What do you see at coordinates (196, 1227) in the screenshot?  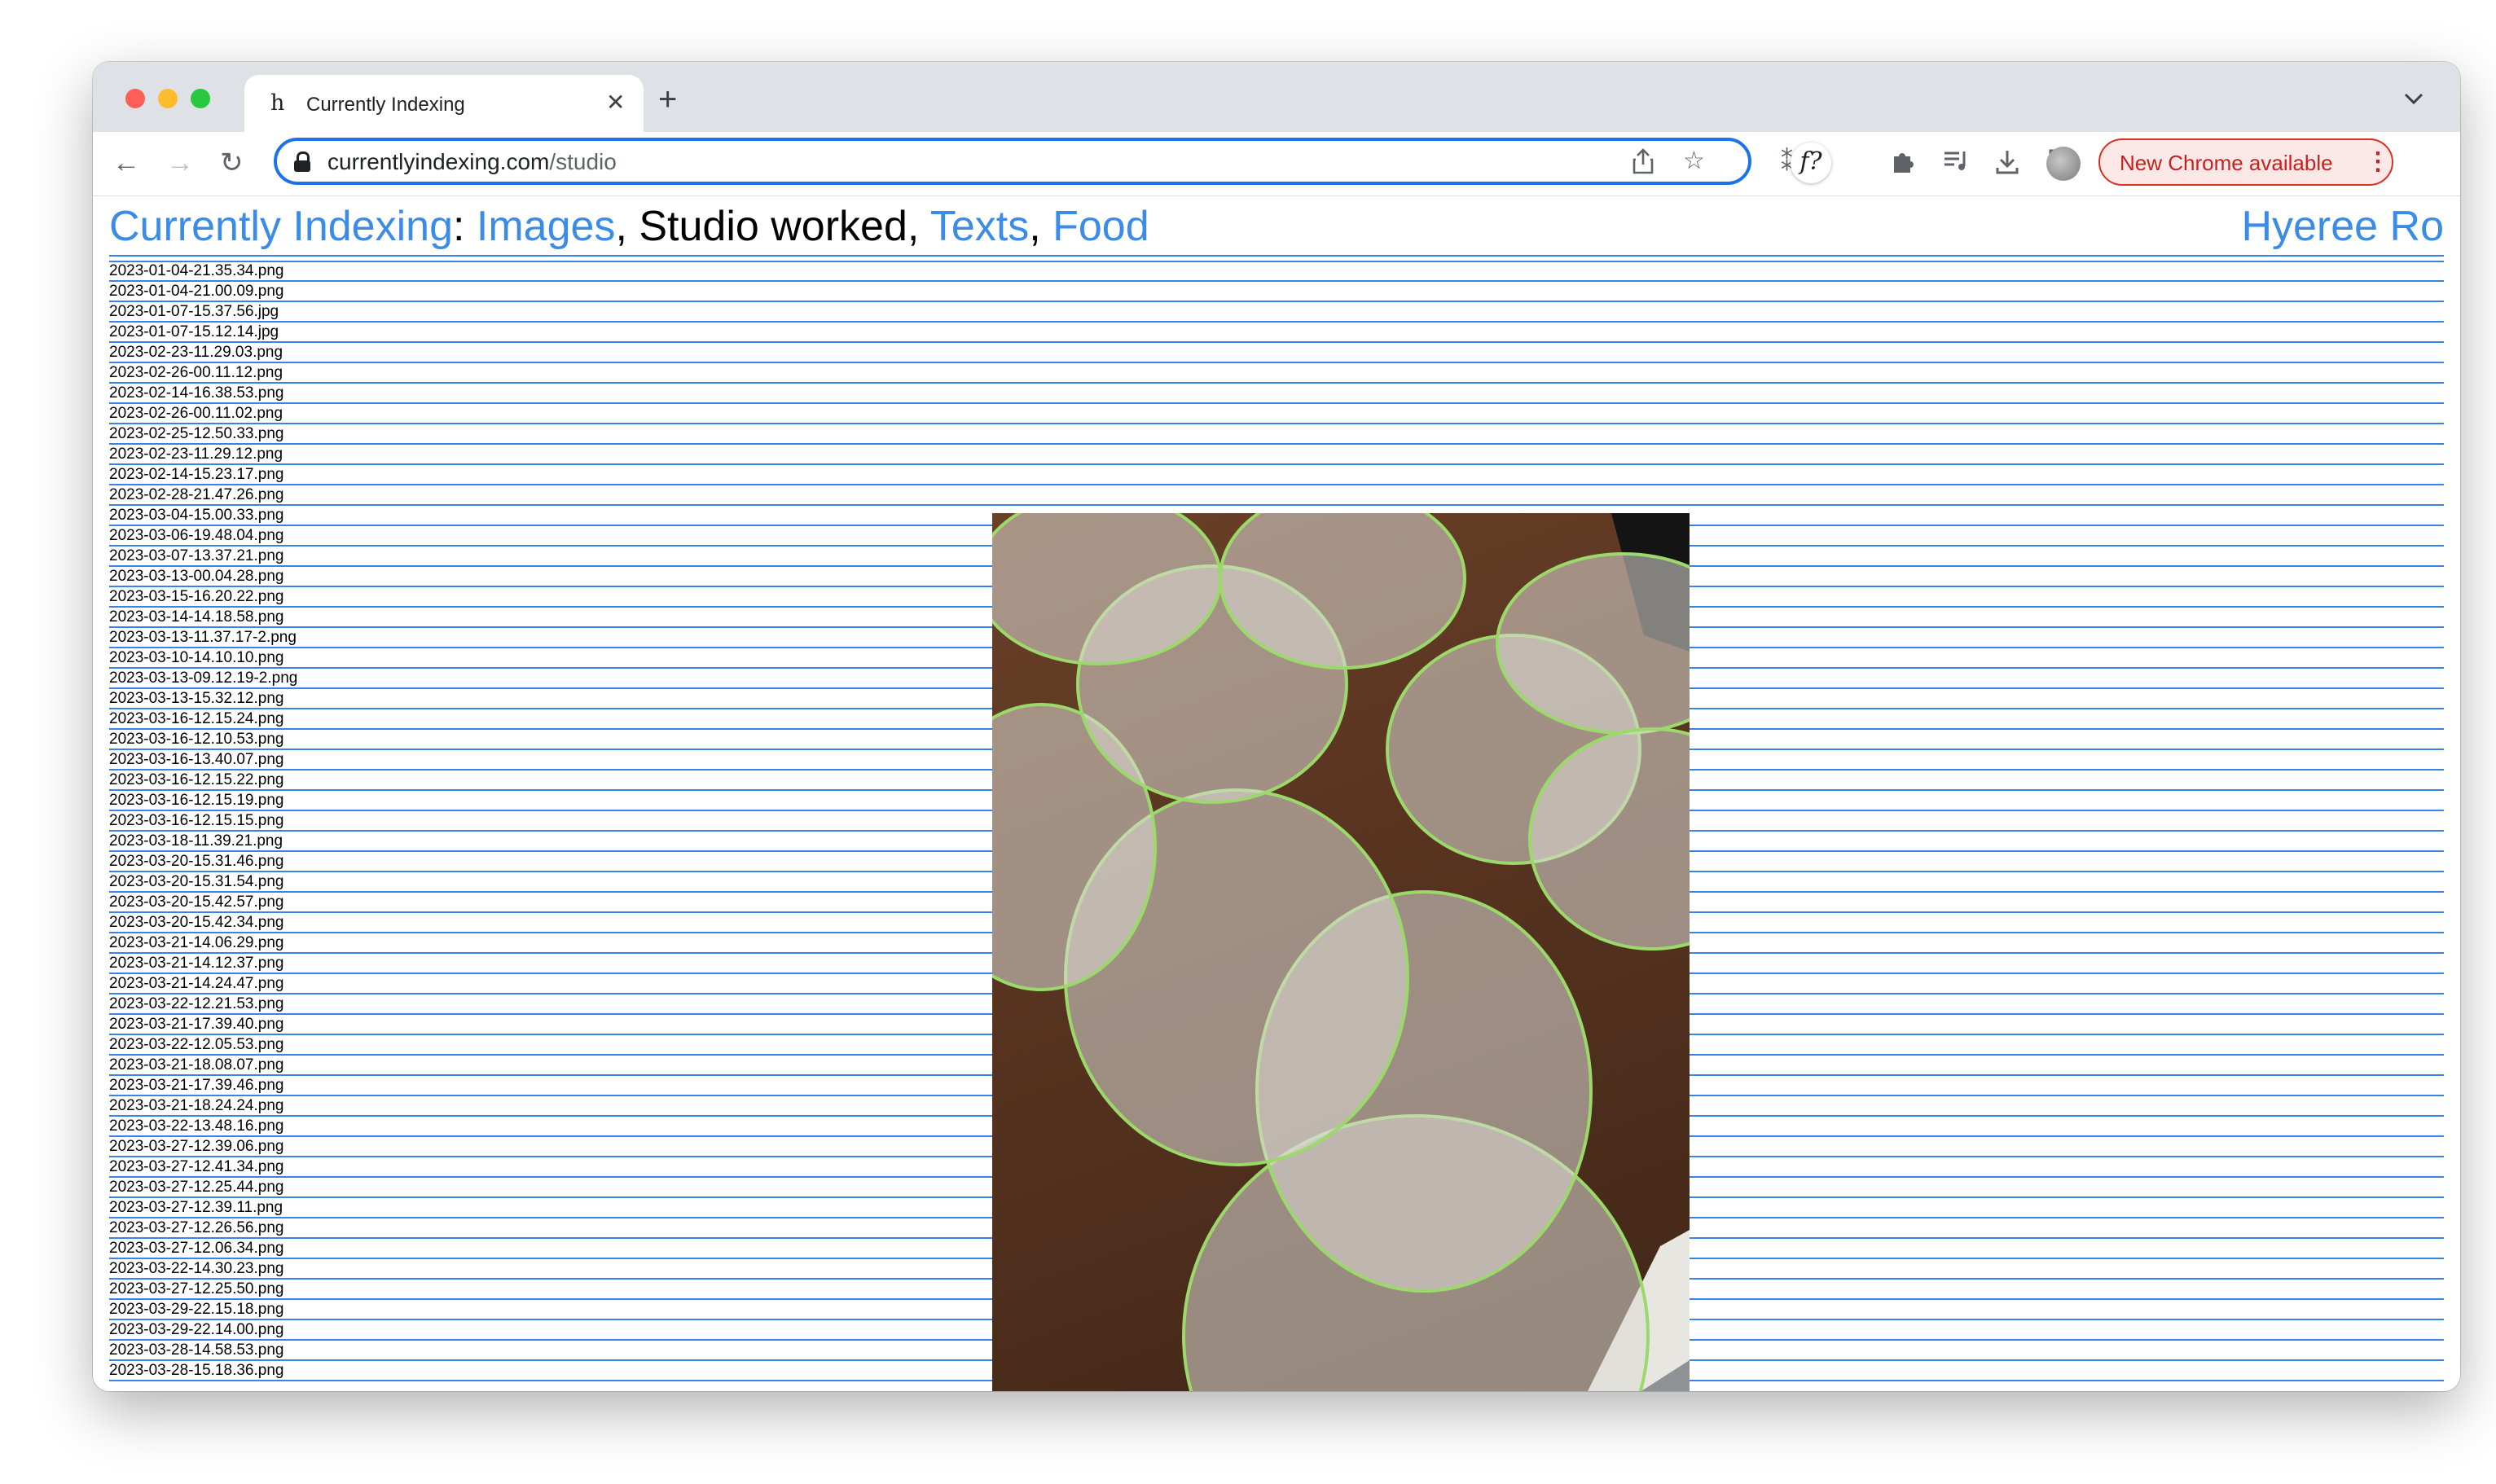 I see `file-name: 2023-03-27-12.26.56.png` at bounding box center [196, 1227].